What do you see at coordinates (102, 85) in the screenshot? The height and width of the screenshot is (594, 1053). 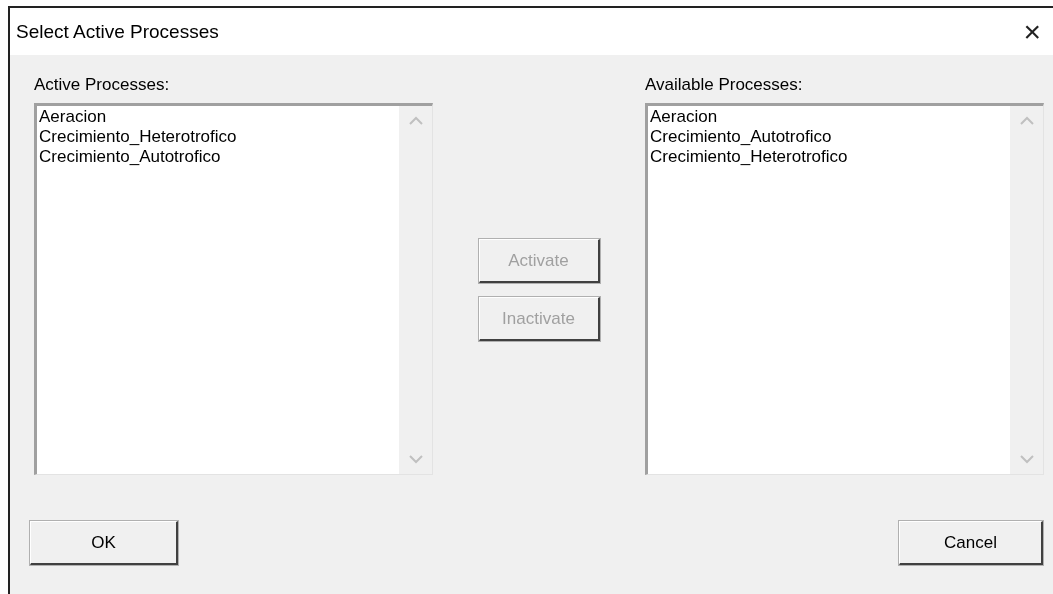 I see `list-label: Active Processes:` at bounding box center [102, 85].